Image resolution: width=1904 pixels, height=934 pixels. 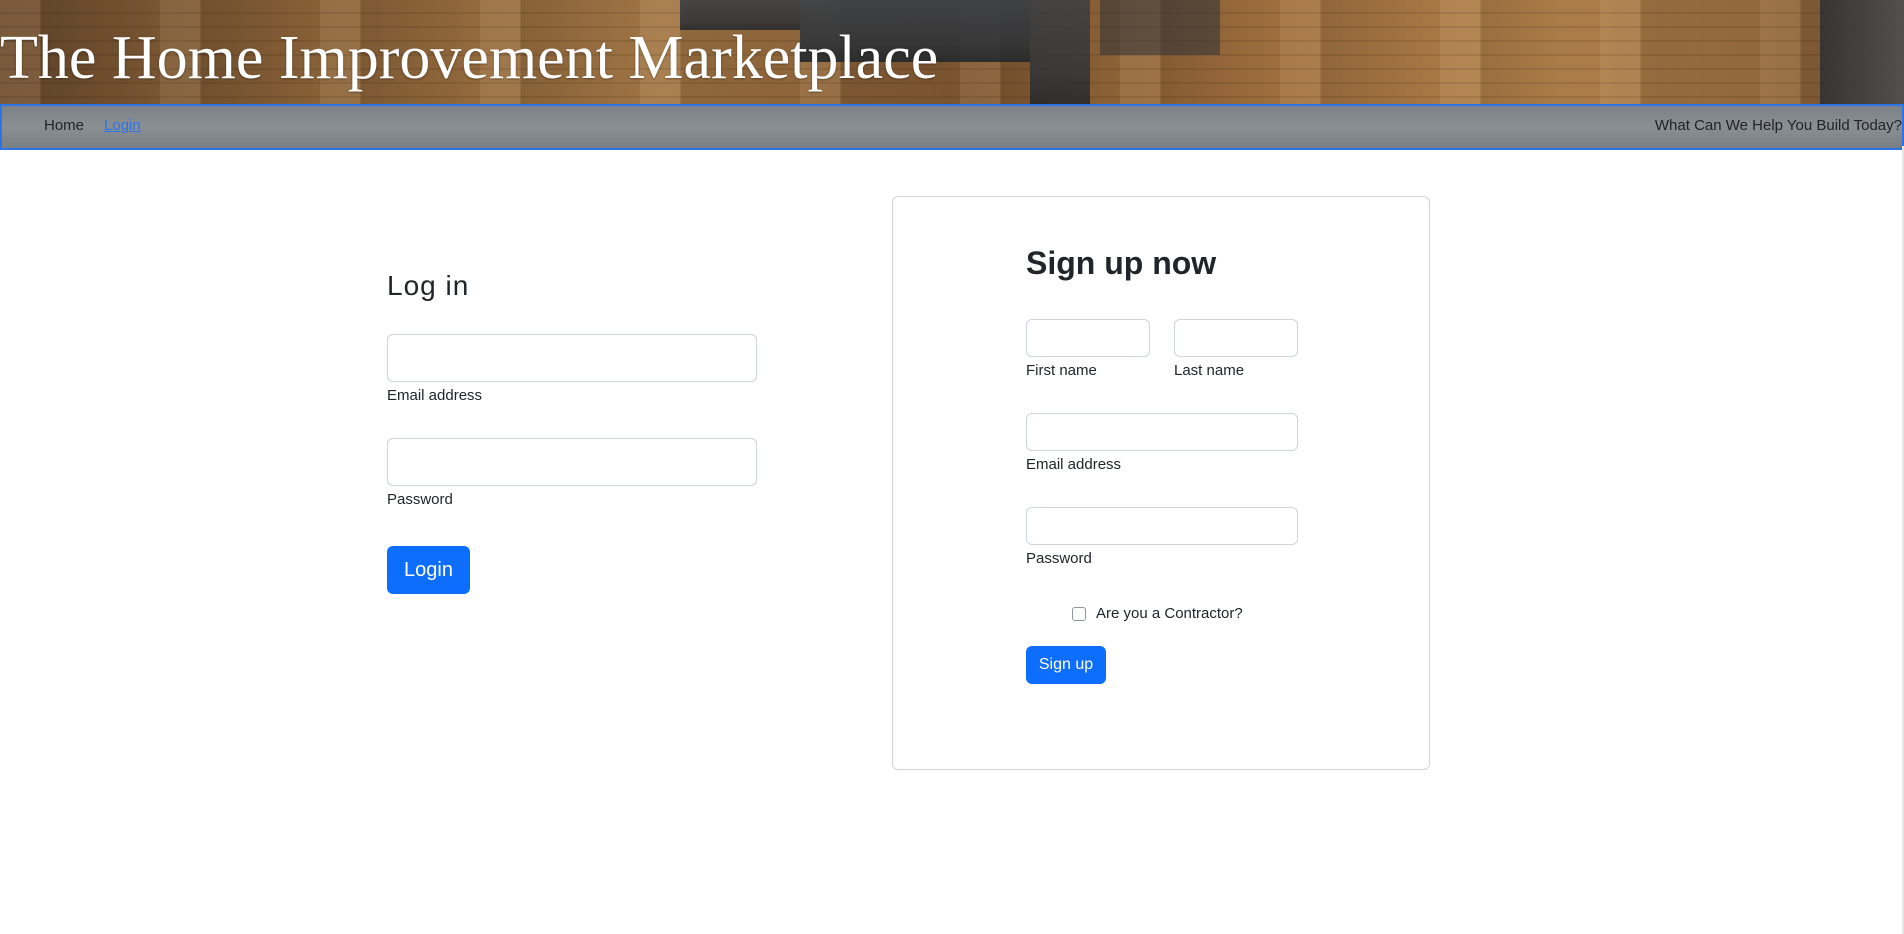 What do you see at coordinates (1079, 613) in the screenshot?
I see `contractor-checkbox` at bounding box center [1079, 613].